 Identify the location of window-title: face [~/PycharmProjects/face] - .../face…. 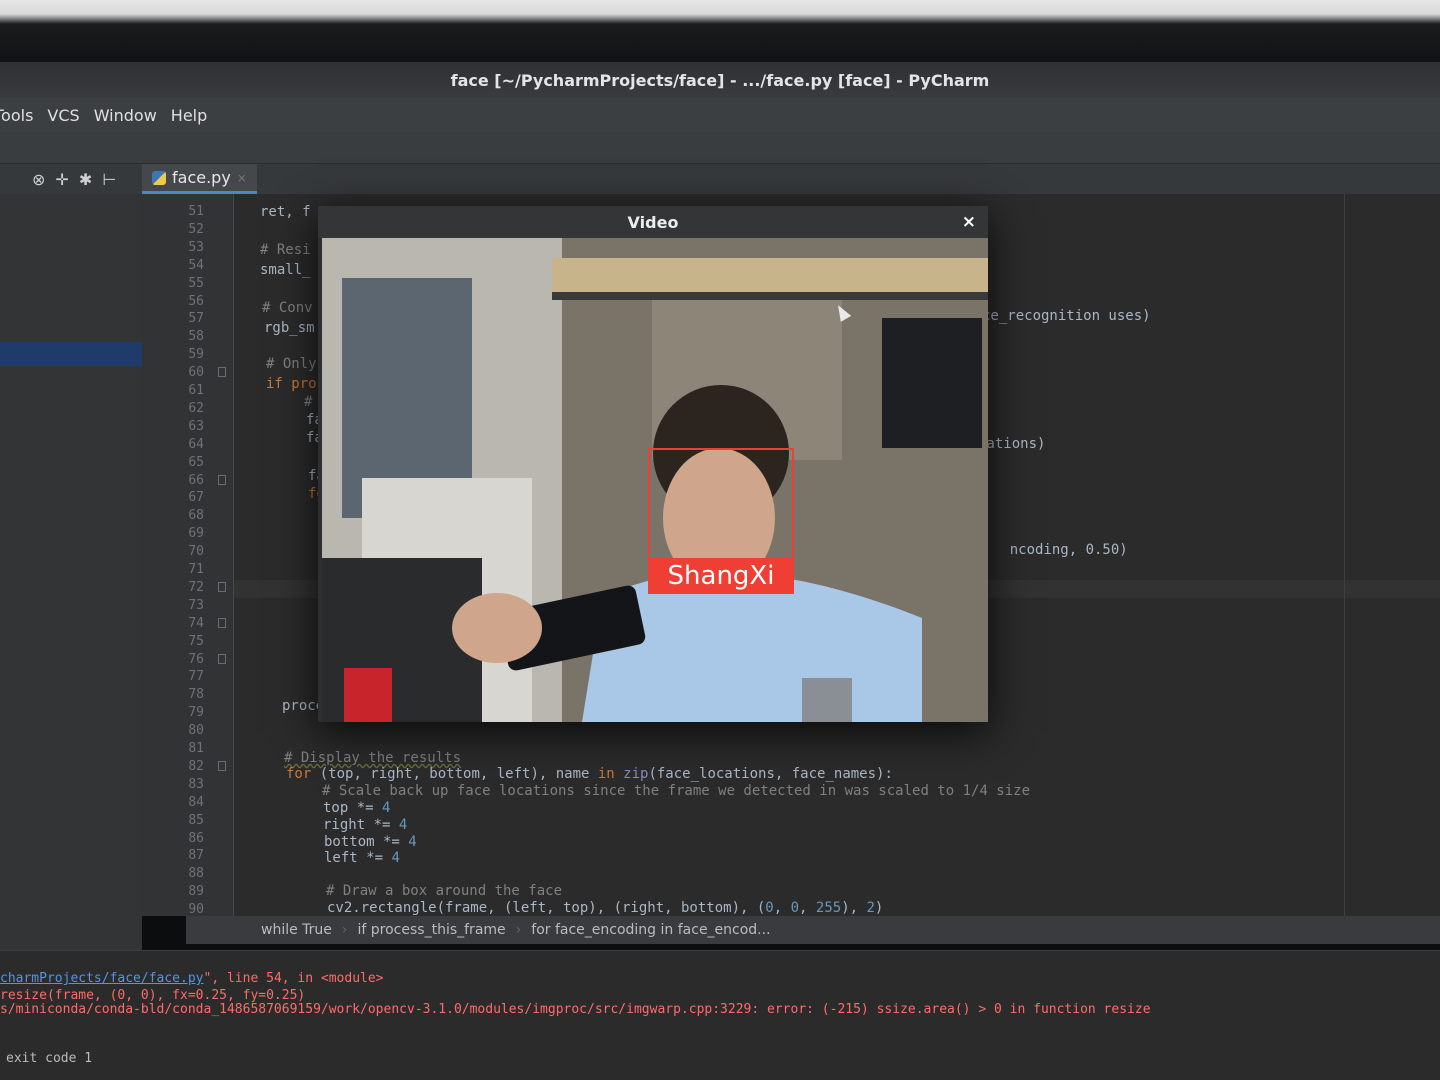
(720, 80).